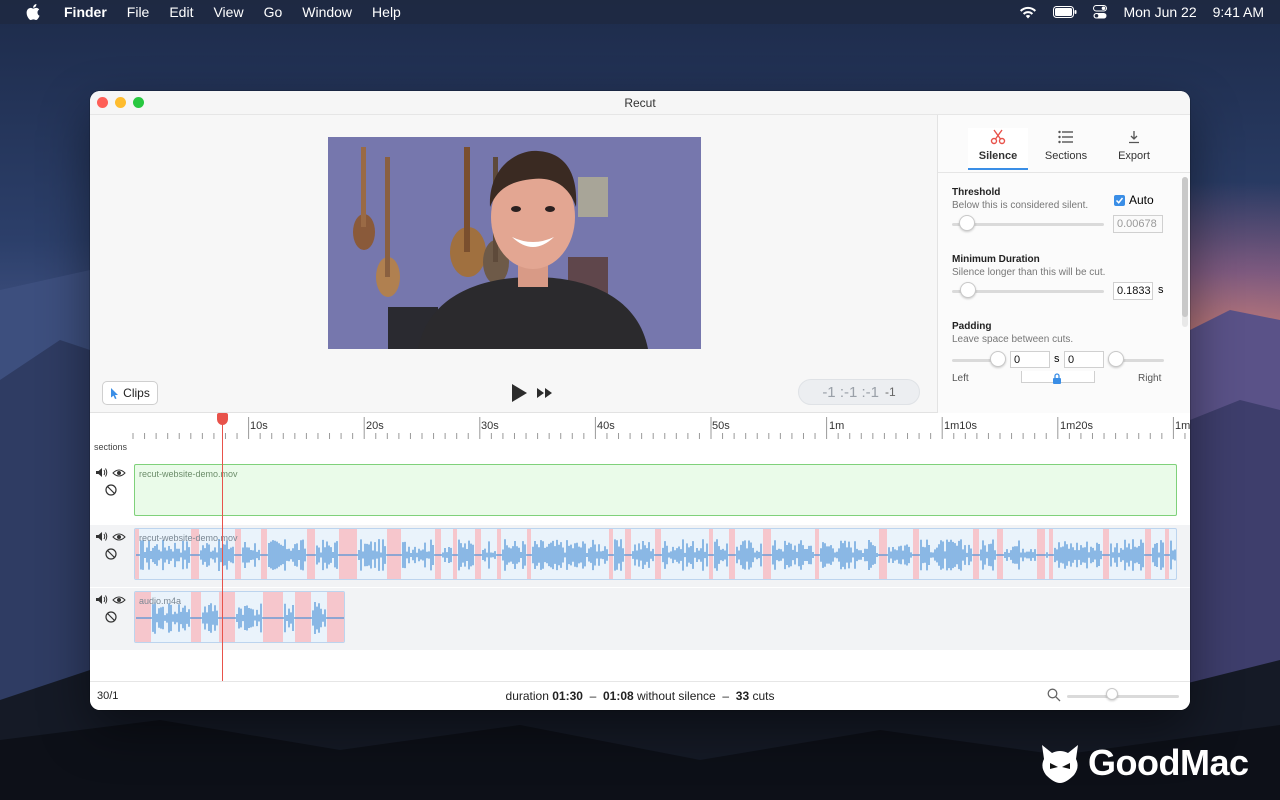 This screenshot has height=800, width=1280. What do you see at coordinates (960, 378) in the screenshot?
I see `padding-left-label: Left` at bounding box center [960, 378].